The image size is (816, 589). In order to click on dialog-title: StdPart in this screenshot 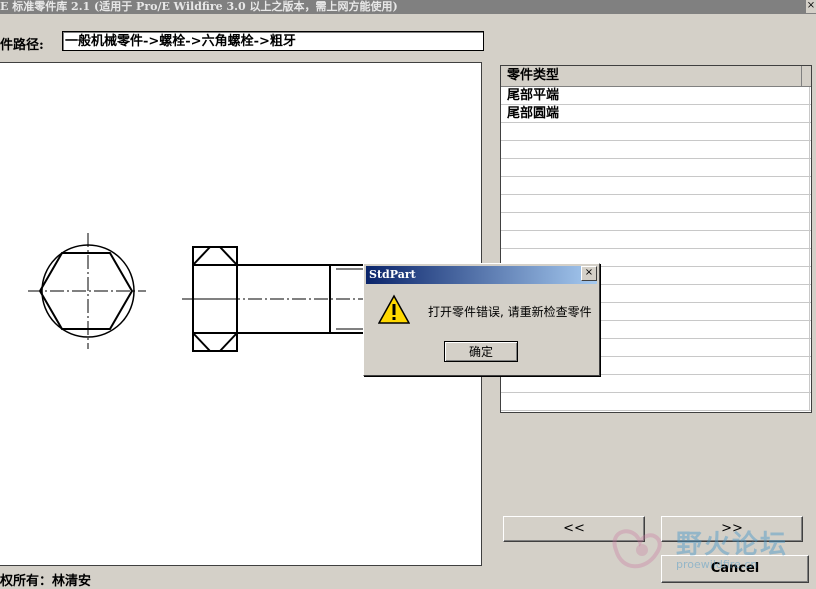, I will do `click(392, 274)`.